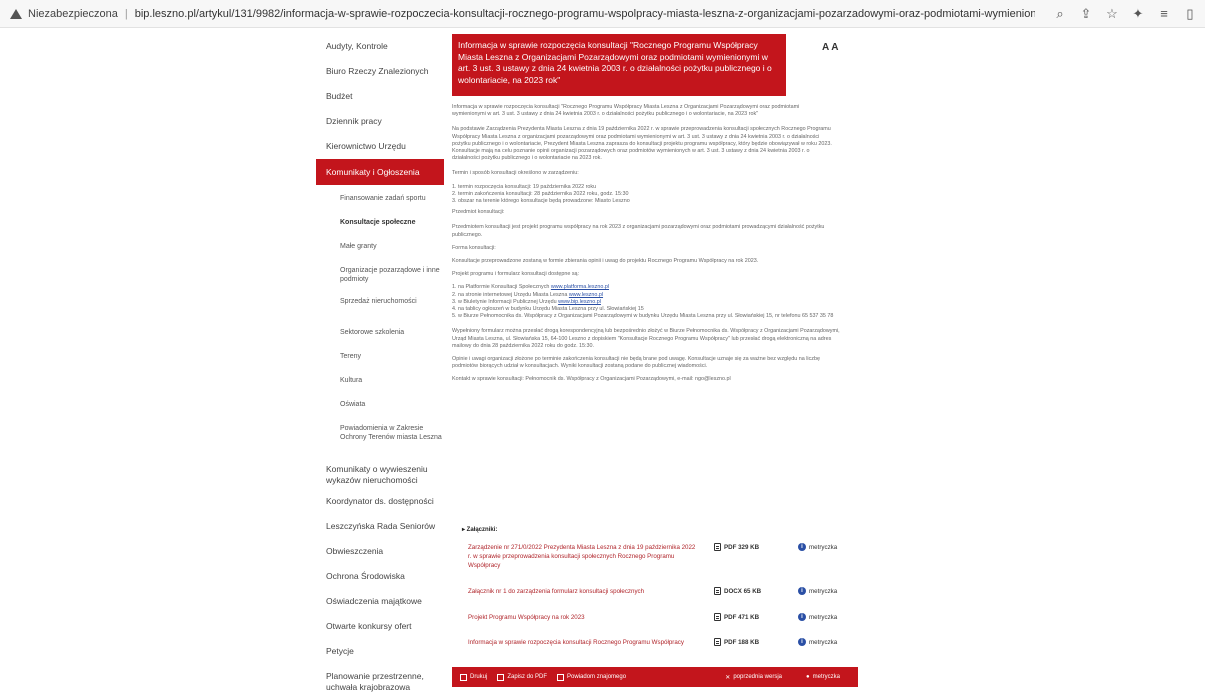 The width and height of the screenshot is (1205, 693). What do you see at coordinates (380, 608) in the screenshot?
I see `sidebar-item-oswiadczenia: Oświadczenia majątkowe` at bounding box center [380, 608].